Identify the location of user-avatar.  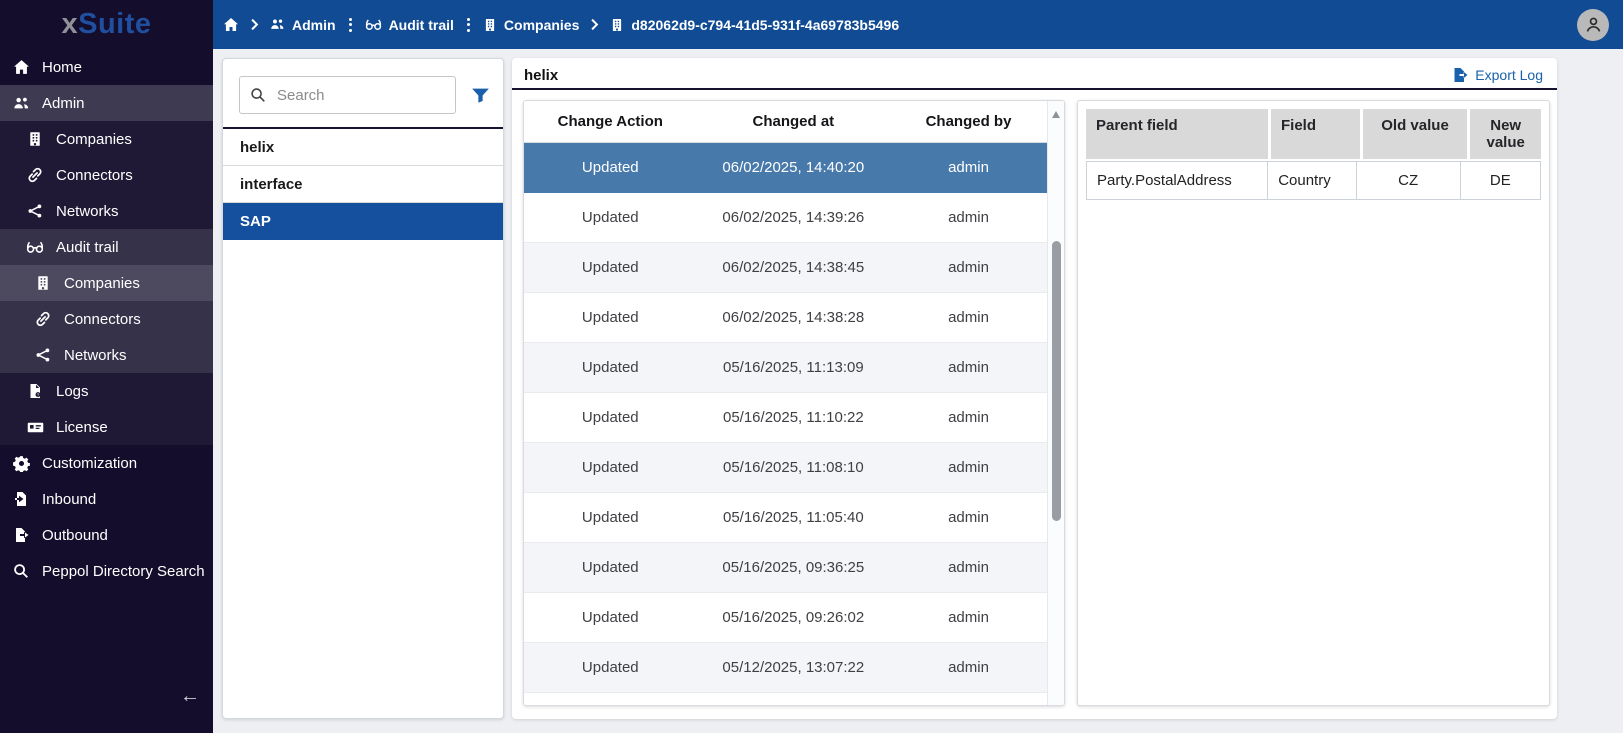
(1593, 24).